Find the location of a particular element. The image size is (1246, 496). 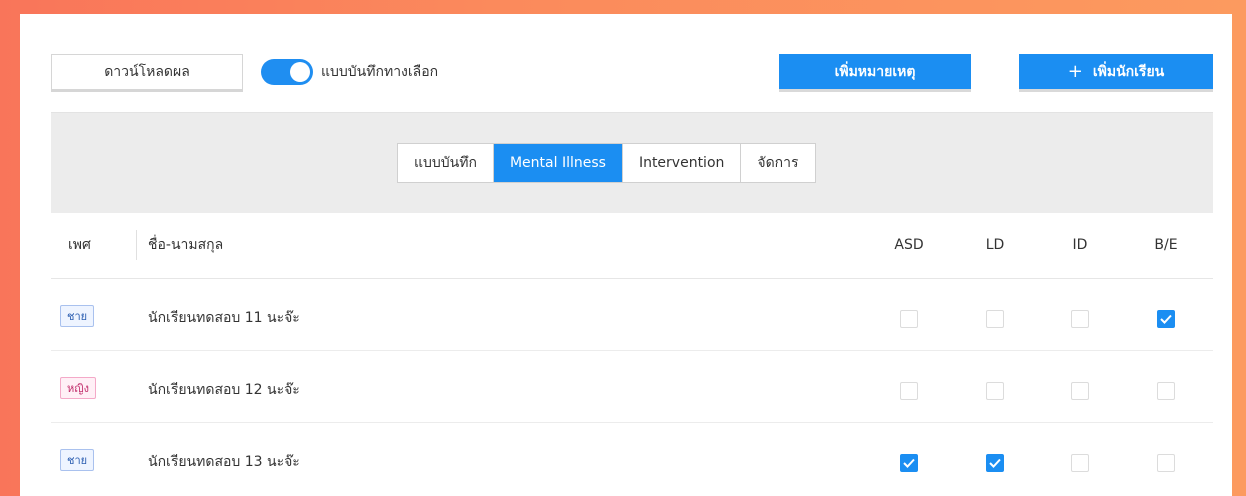

student-name: นักเรียนทดสอบ 12 นะจ๊ะ is located at coordinates (224, 390).